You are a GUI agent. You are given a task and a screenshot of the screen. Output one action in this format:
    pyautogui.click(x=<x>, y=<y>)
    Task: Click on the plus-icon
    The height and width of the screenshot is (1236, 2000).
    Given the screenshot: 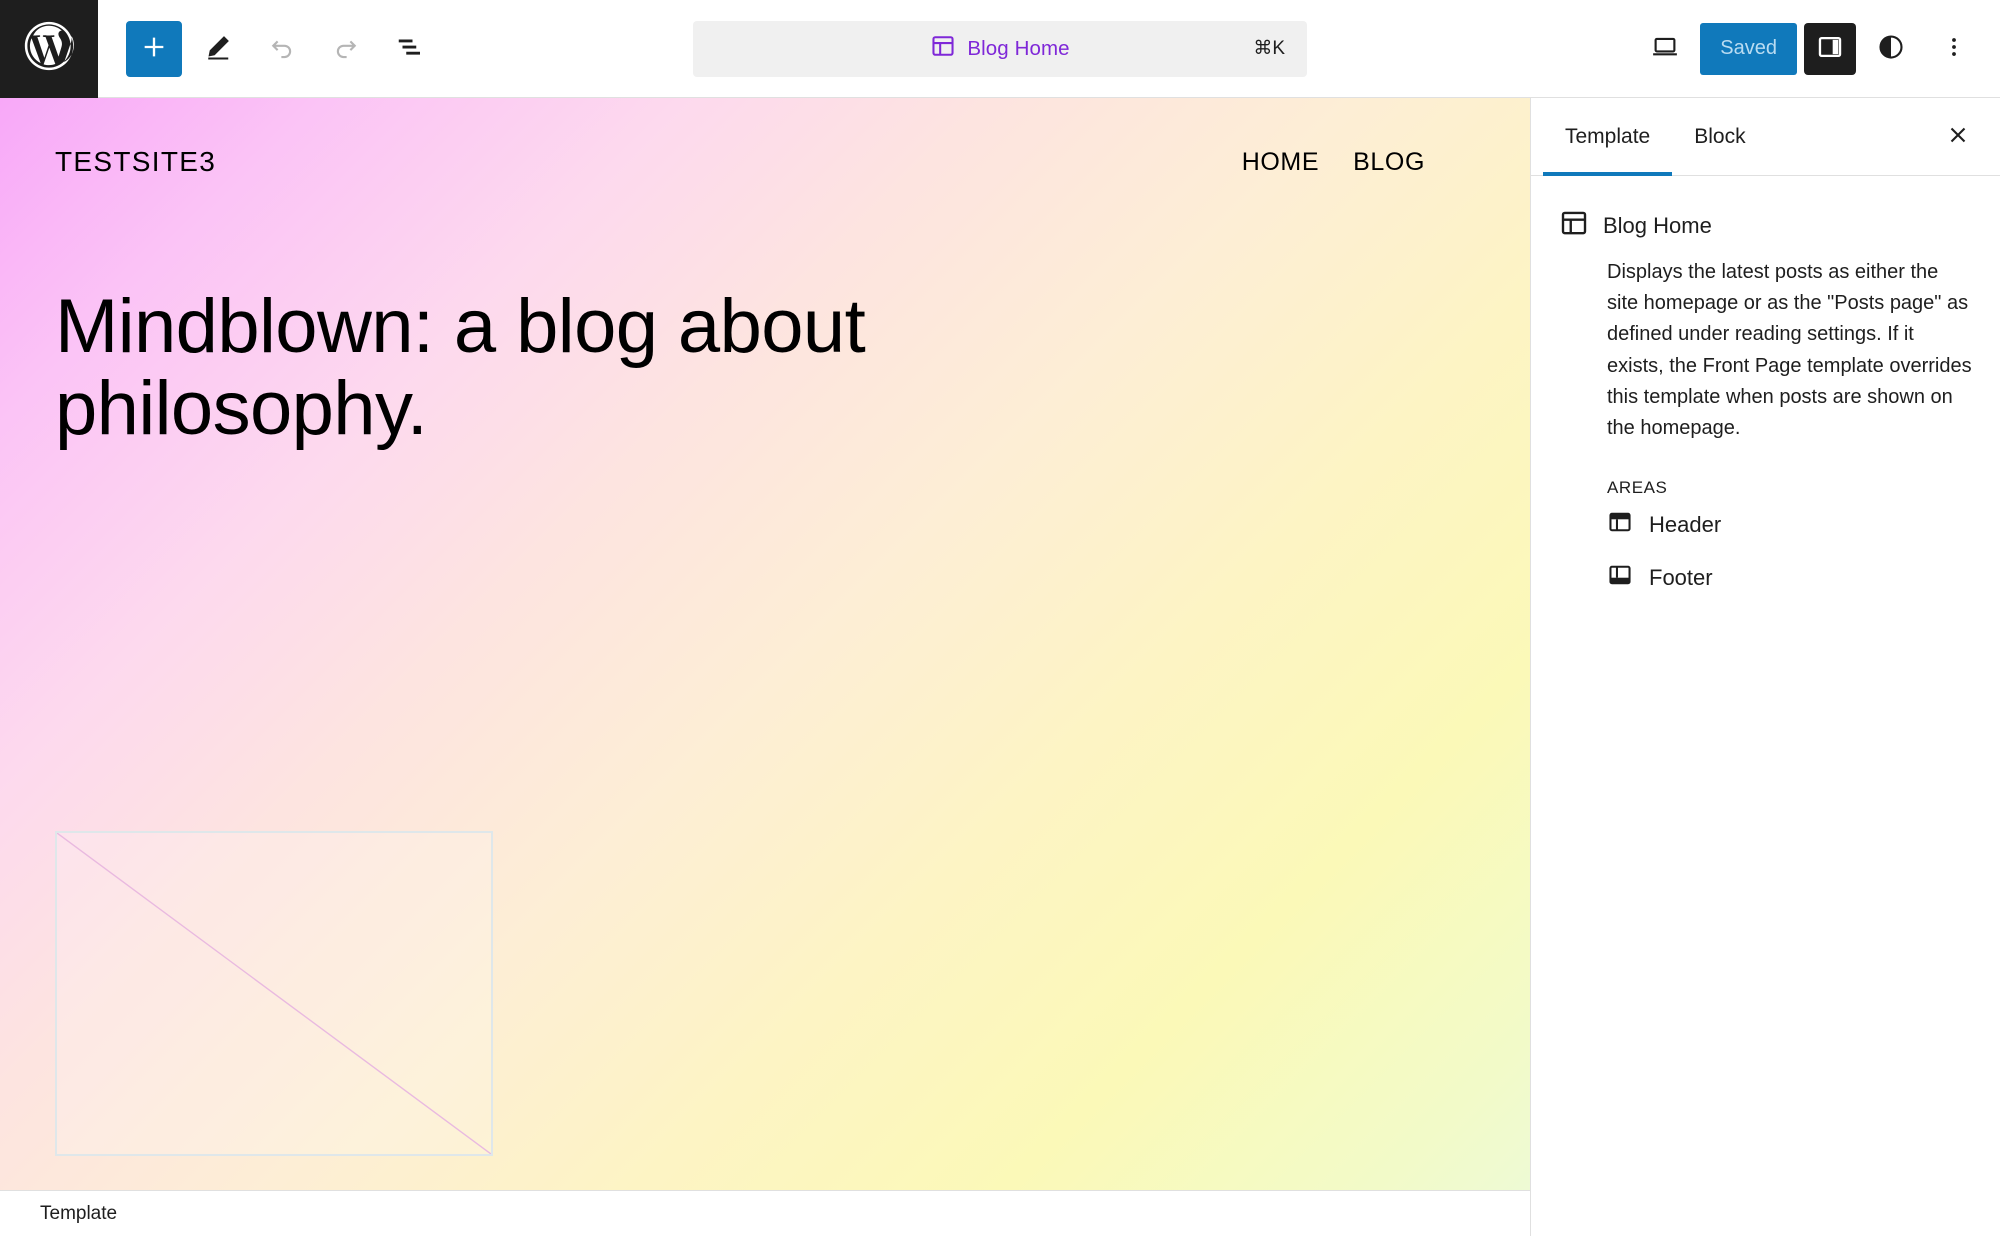 What is the action you would take?
    pyautogui.click(x=154, y=48)
    